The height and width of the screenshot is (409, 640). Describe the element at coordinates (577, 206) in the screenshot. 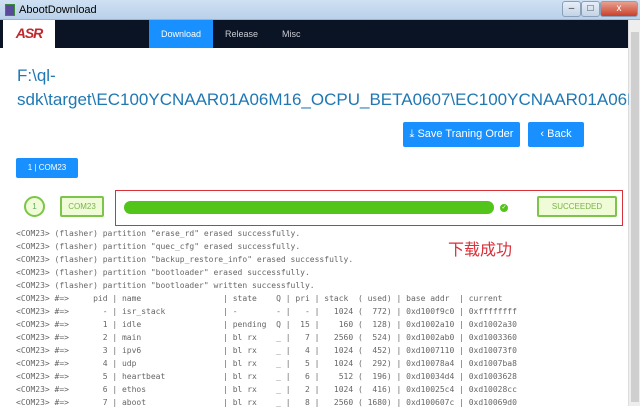

I see `status-badge: SUCCEEDED` at that location.